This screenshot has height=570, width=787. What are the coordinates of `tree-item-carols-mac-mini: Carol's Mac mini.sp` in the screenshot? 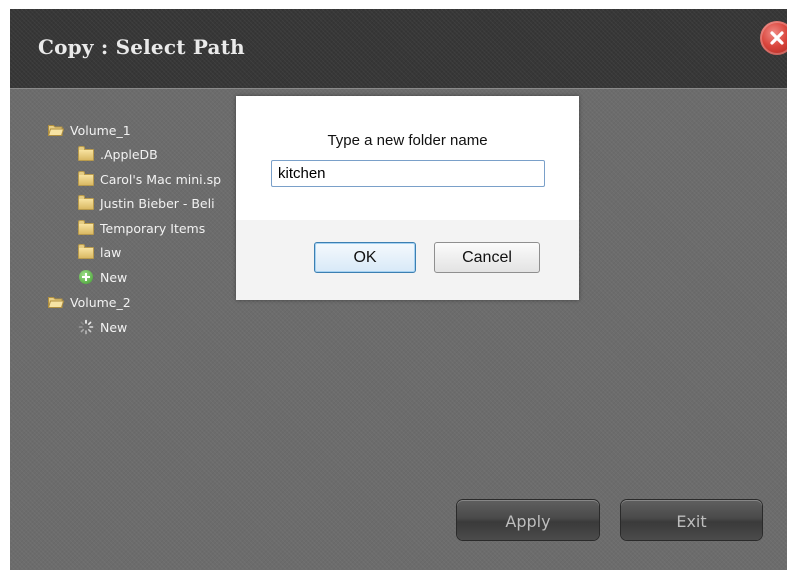 It's located at (156, 179).